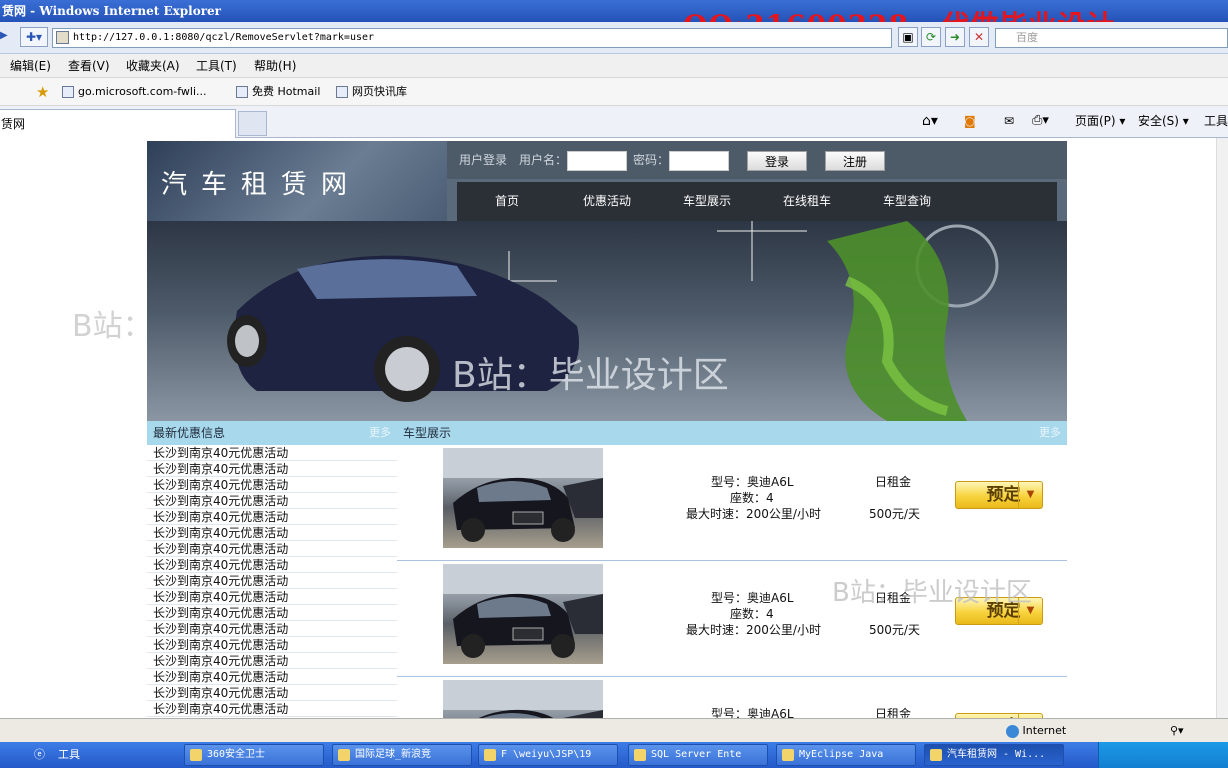 Image resolution: width=1228 pixels, height=768 pixels. I want to click on refresh-icon: ⟳, so click(931, 37).